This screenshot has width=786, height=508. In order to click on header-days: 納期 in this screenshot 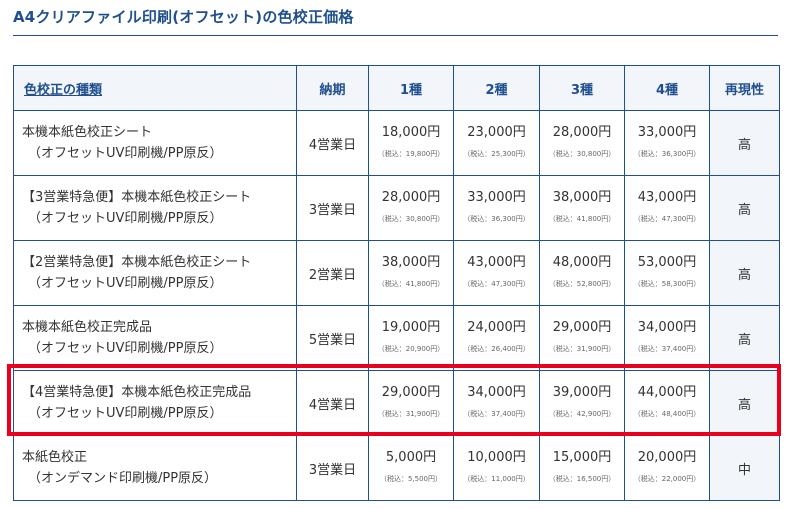, I will do `click(332, 88)`.